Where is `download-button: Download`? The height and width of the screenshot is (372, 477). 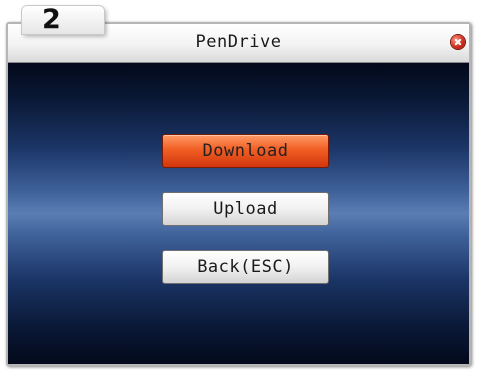
download-button: Download is located at coordinates (245, 151).